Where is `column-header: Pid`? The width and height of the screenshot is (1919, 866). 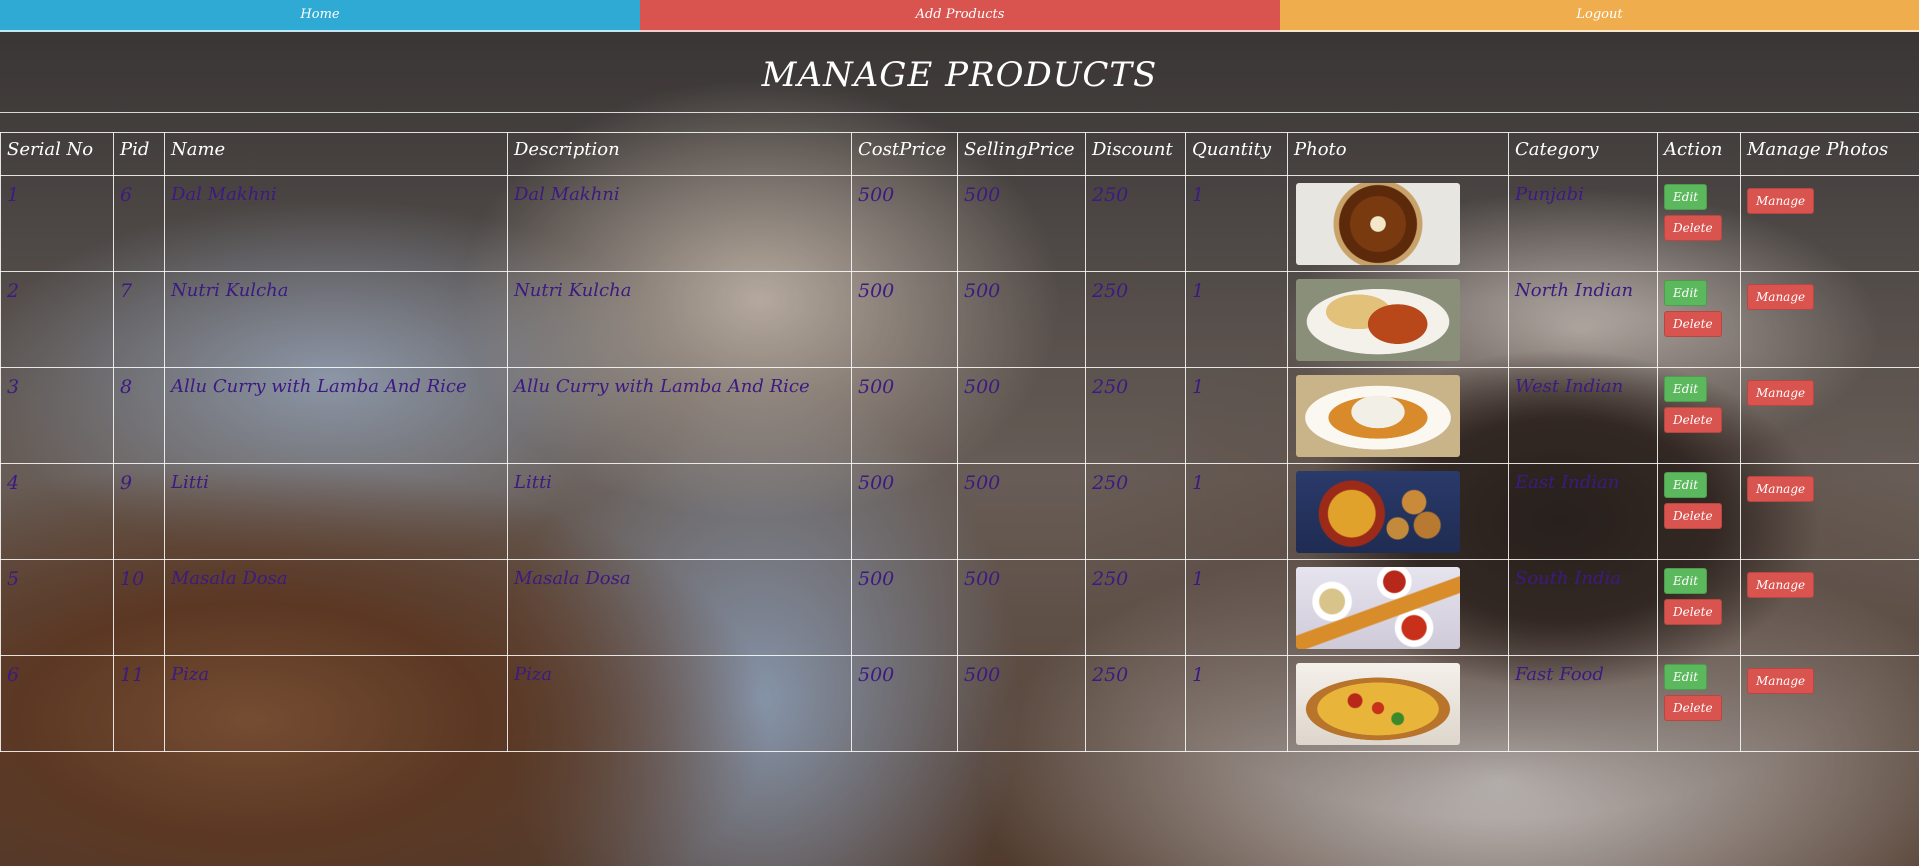 column-header: Pid is located at coordinates (139, 154).